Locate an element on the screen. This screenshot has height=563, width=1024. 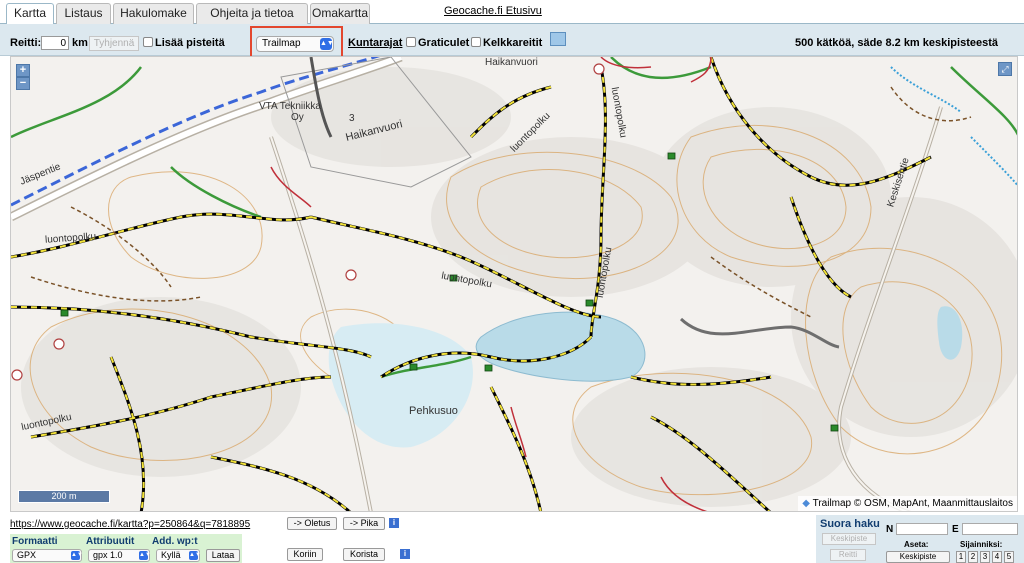
position-4-button: 4 is located at coordinates (997, 557).